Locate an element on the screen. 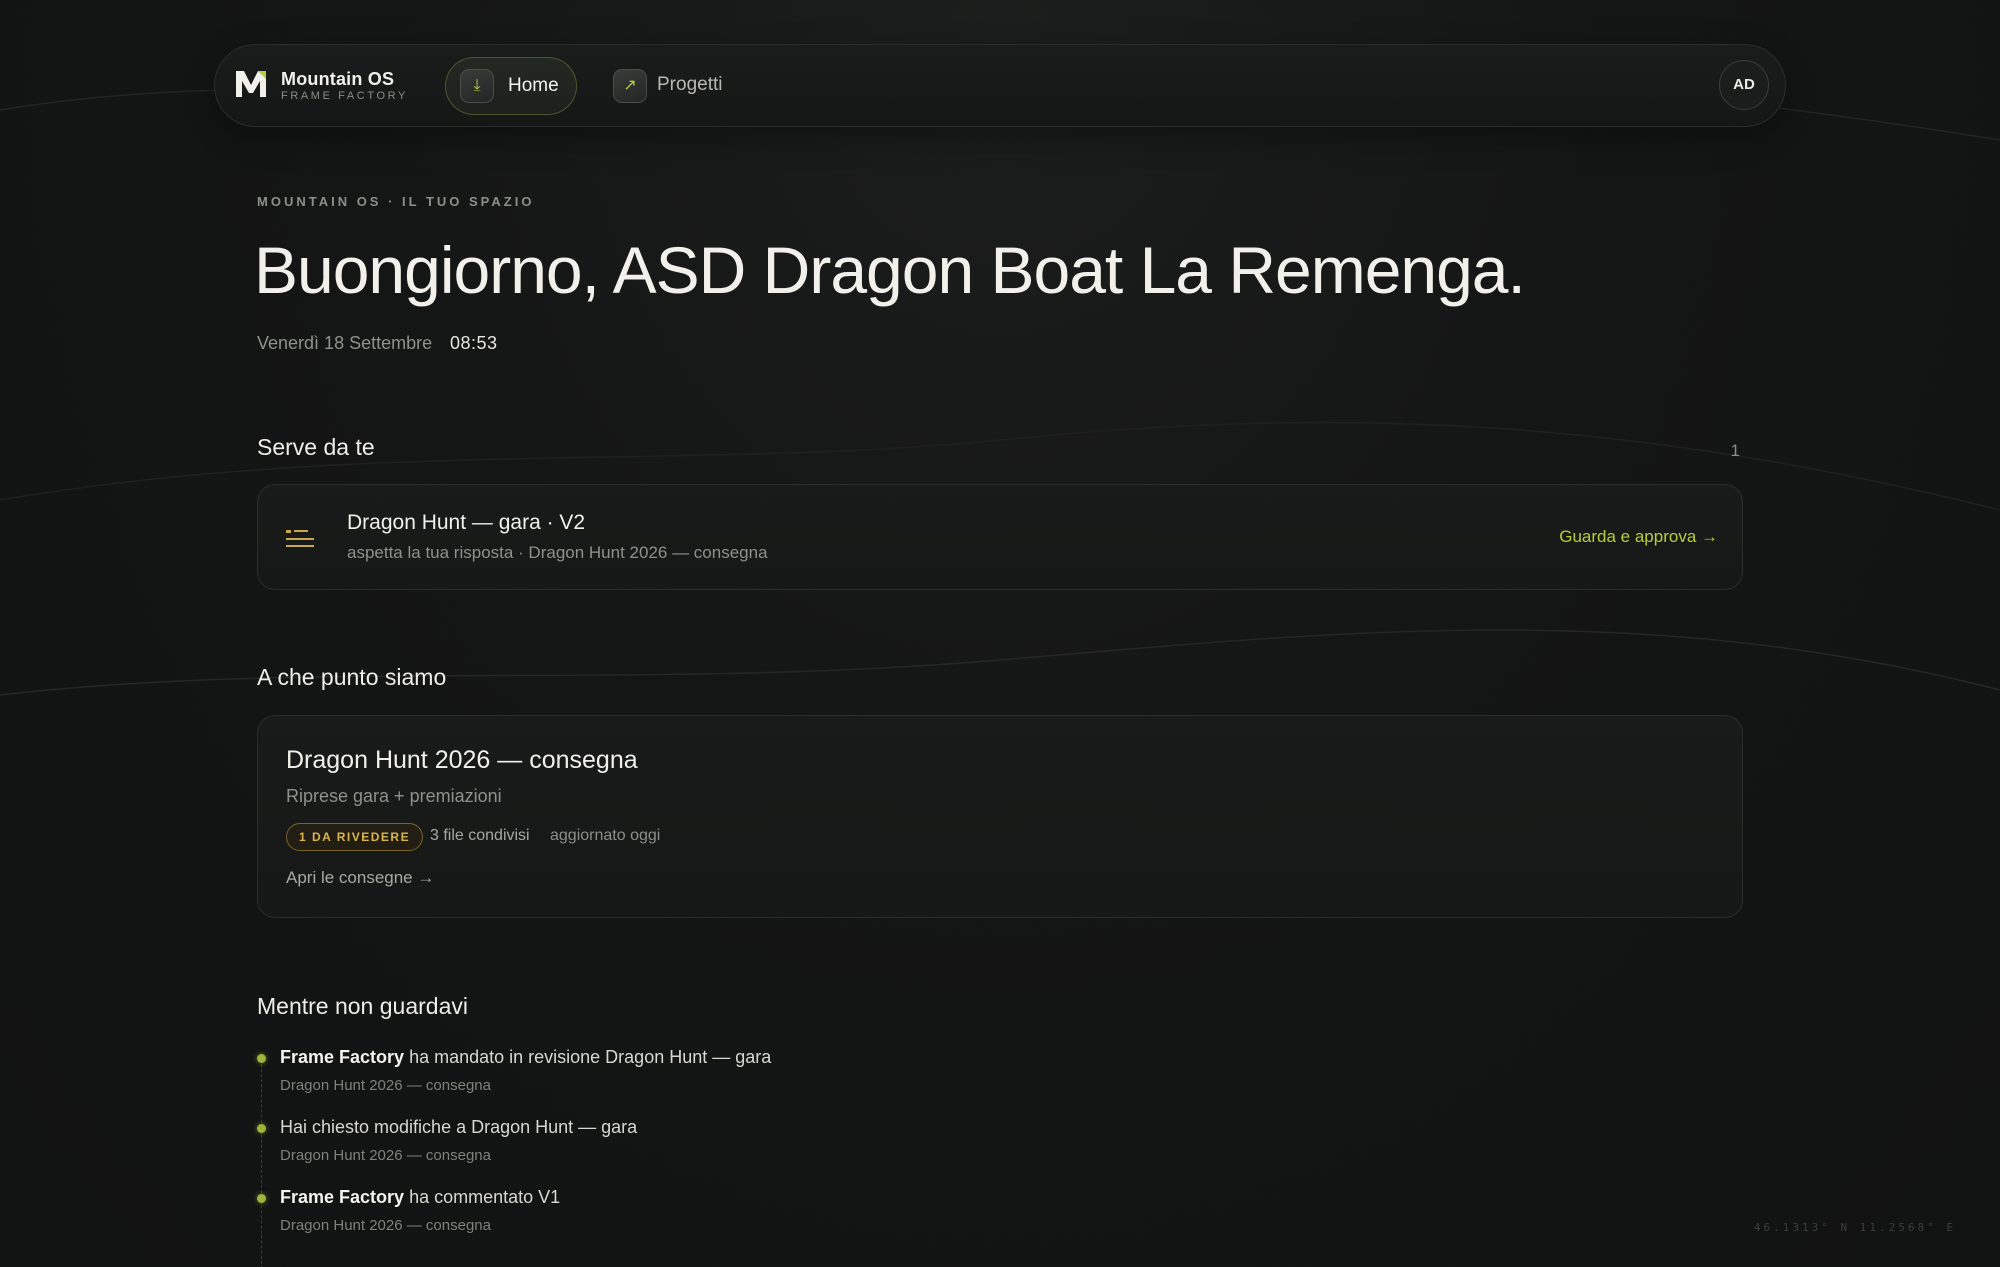 This screenshot has height=1267, width=2000. nav-home-button: ⤓ Home is located at coordinates (511, 86).